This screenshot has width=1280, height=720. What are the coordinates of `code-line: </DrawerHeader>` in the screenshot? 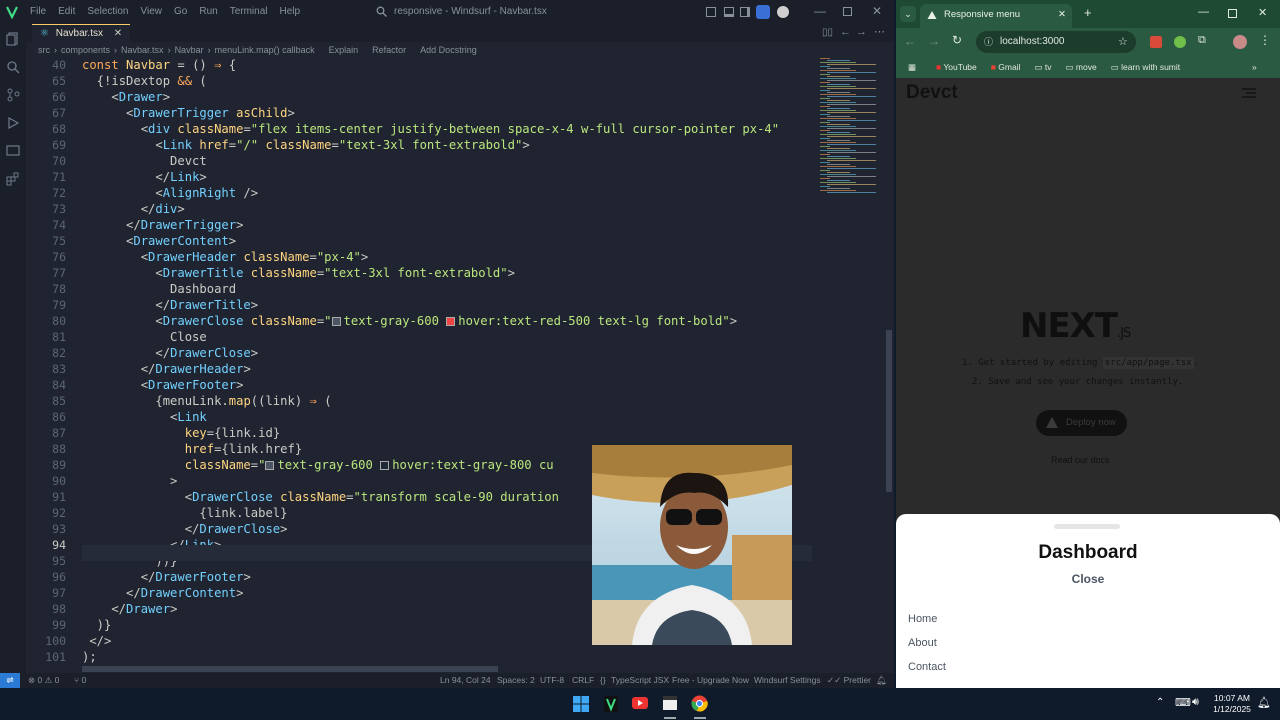 It's located at (166, 369).